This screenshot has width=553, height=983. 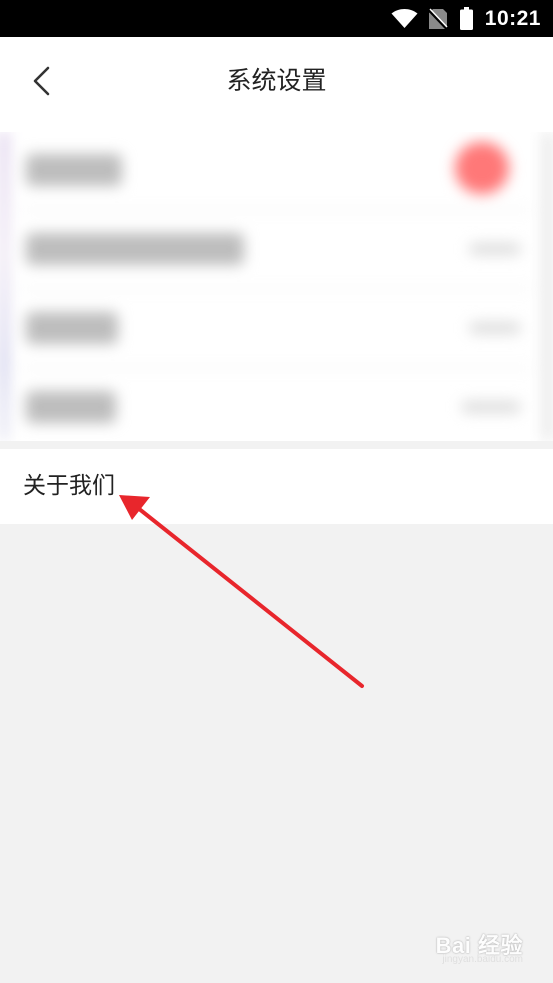 I want to click on about-us-item: 关于我们, so click(x=276, y=486).